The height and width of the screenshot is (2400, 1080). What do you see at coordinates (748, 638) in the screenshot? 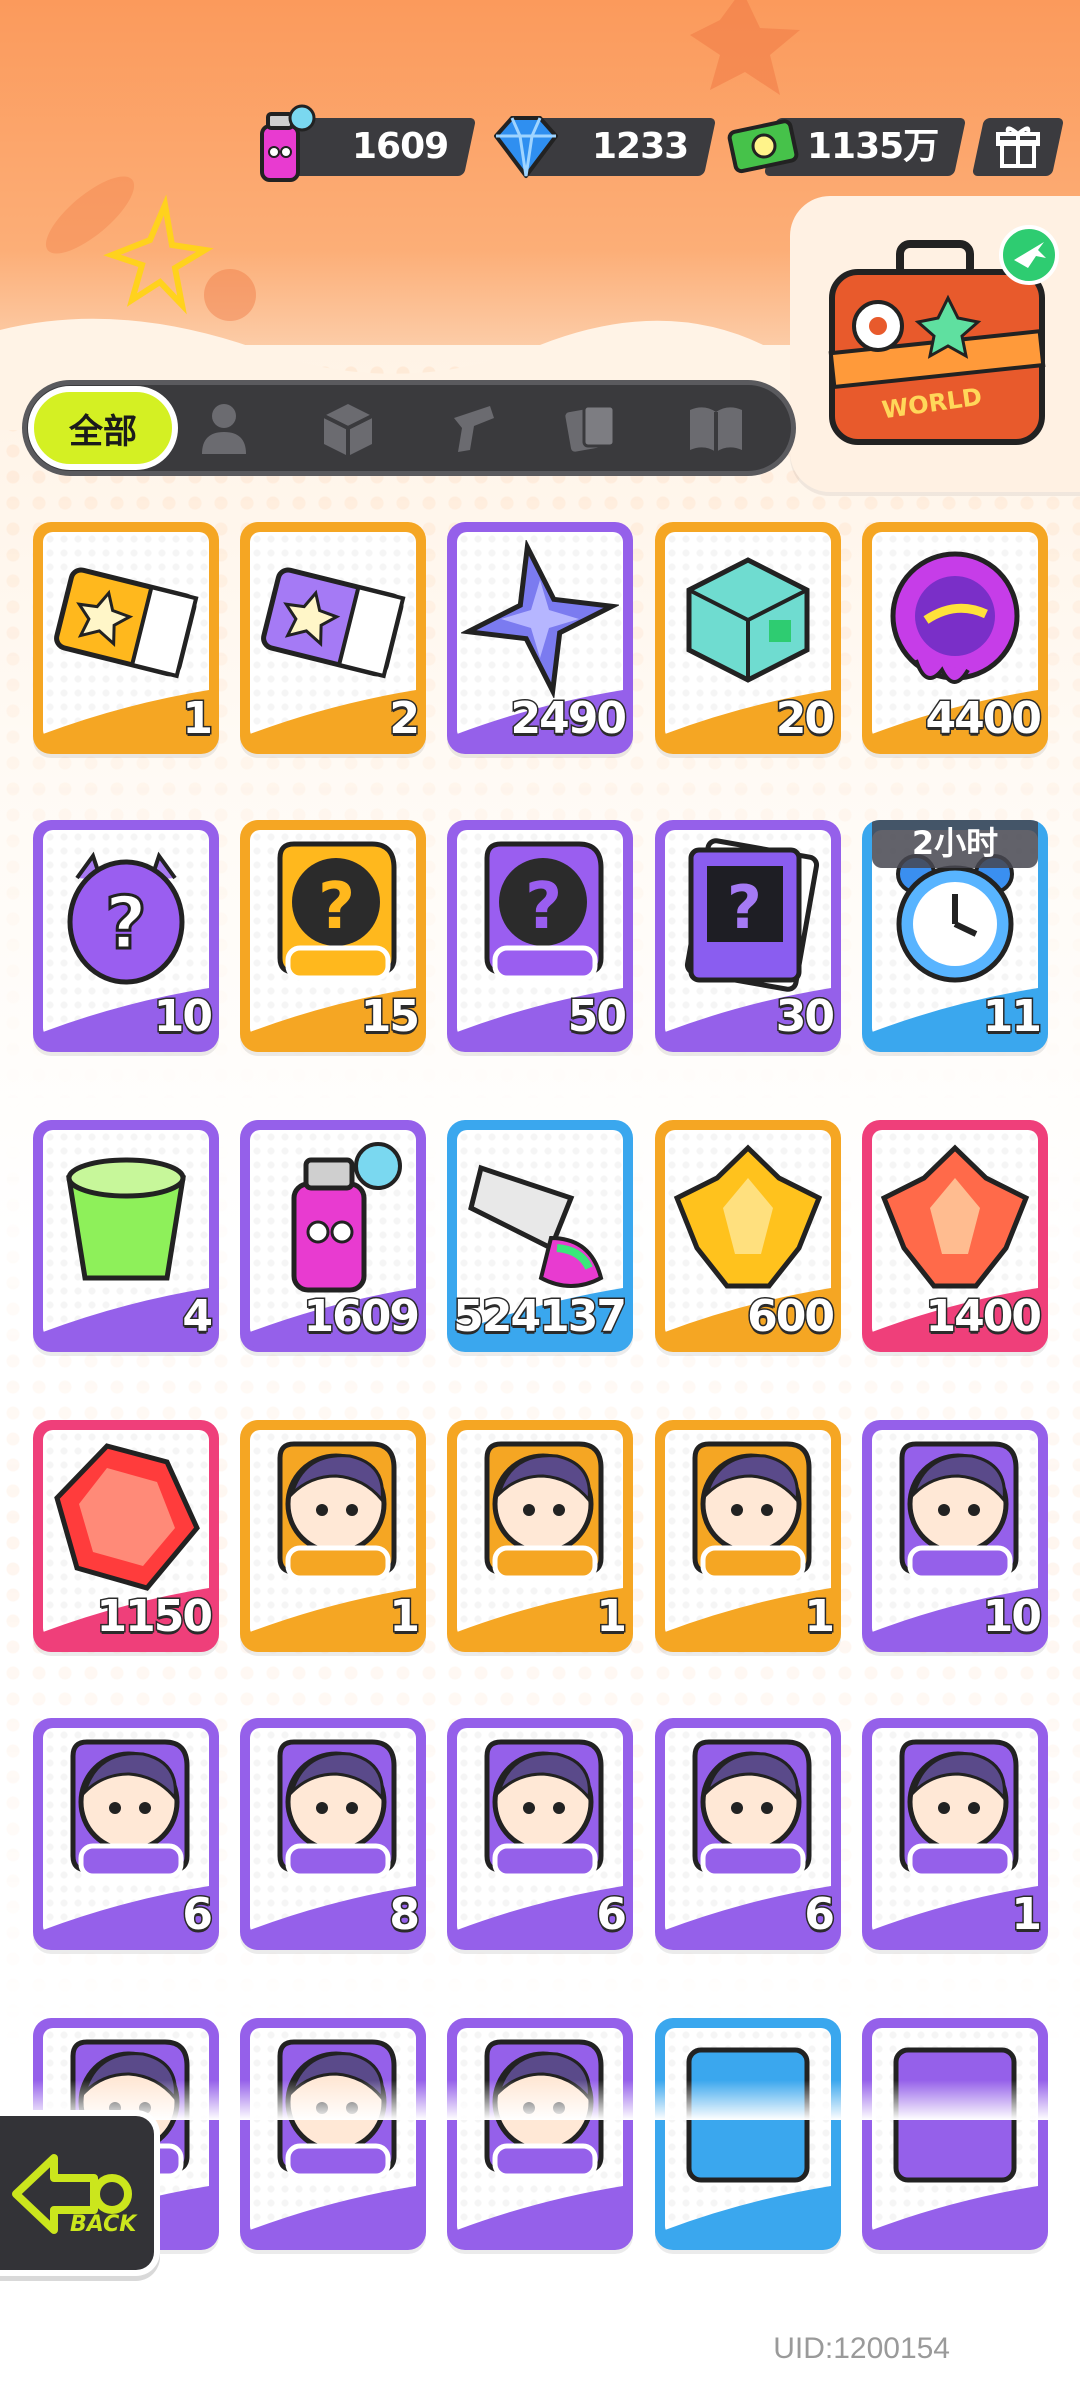
I see `item-card-color-block-cube: 20` at bounding box center [748, 638].